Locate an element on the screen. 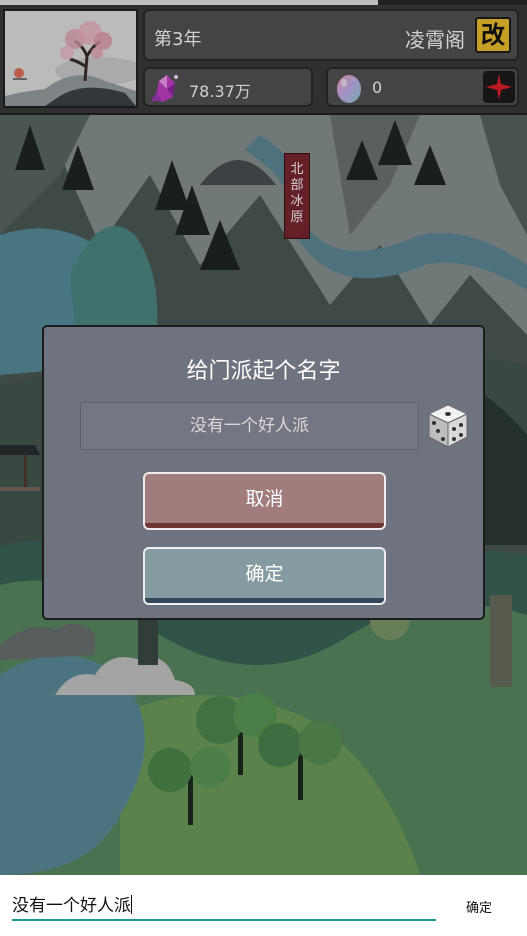 The image size is (527, 936). keyboard-input-bar: 没有一个好人派 确定 is located at coordinates (263, 905).